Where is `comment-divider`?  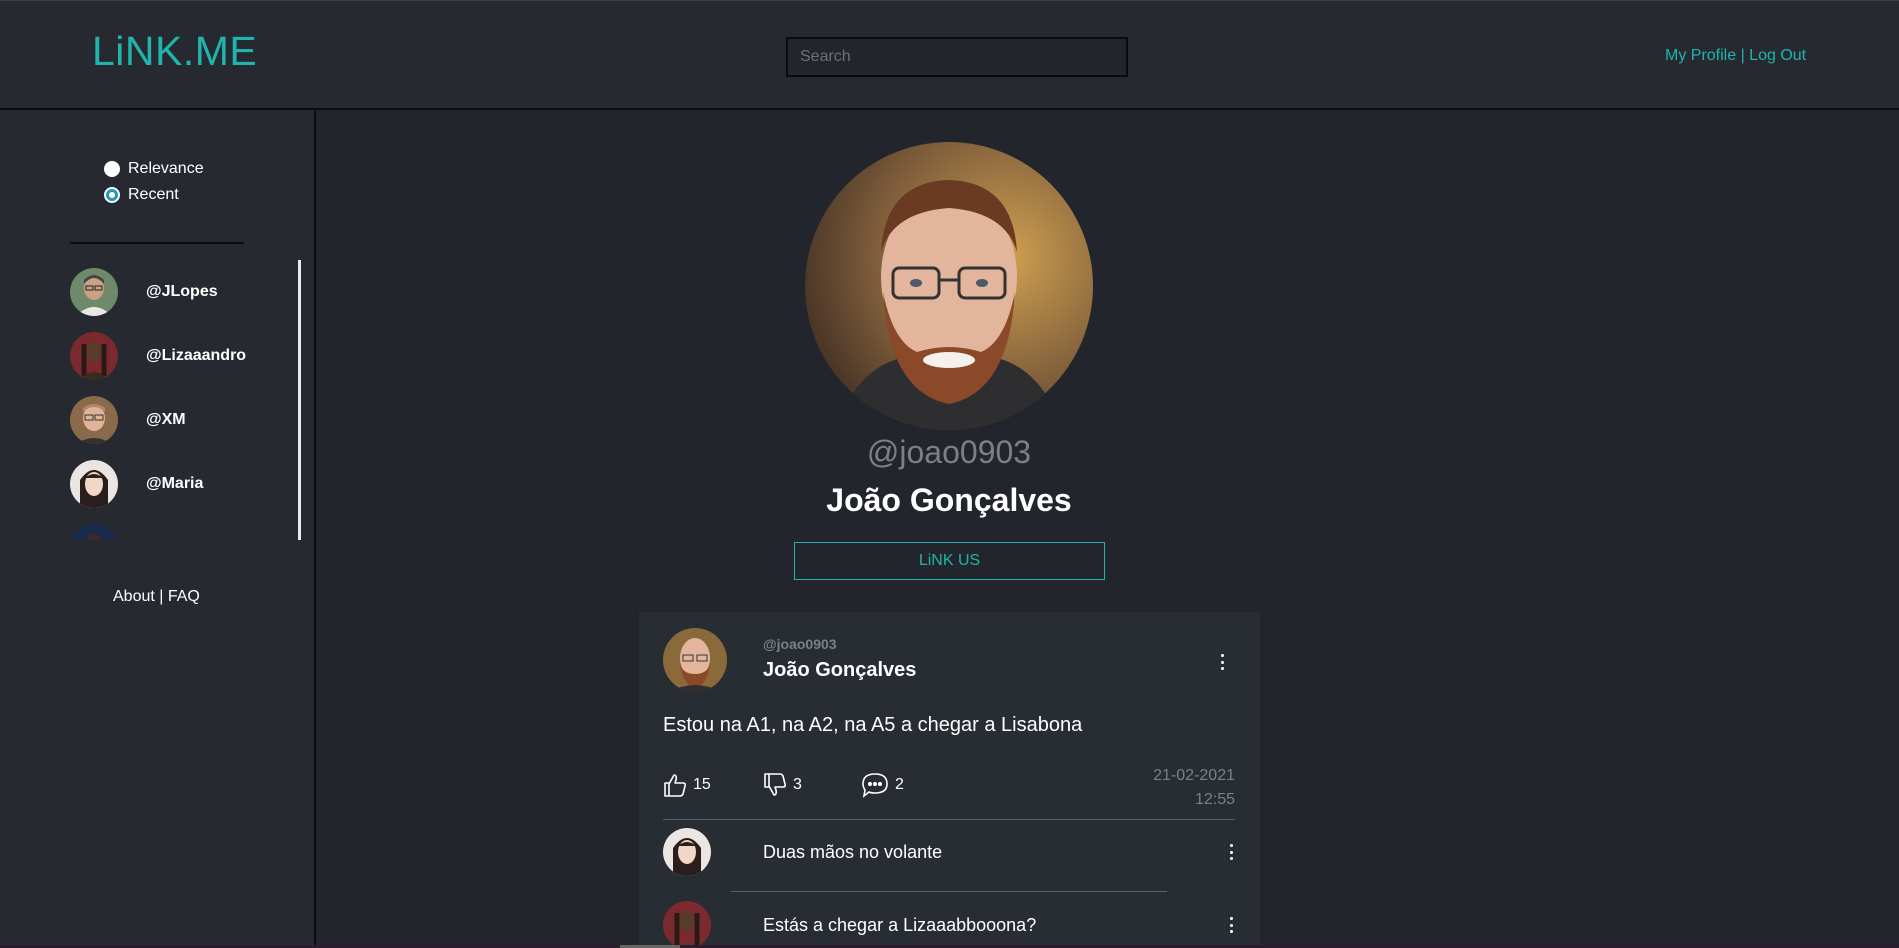
comment-divider is located at coordinates (949, 891).